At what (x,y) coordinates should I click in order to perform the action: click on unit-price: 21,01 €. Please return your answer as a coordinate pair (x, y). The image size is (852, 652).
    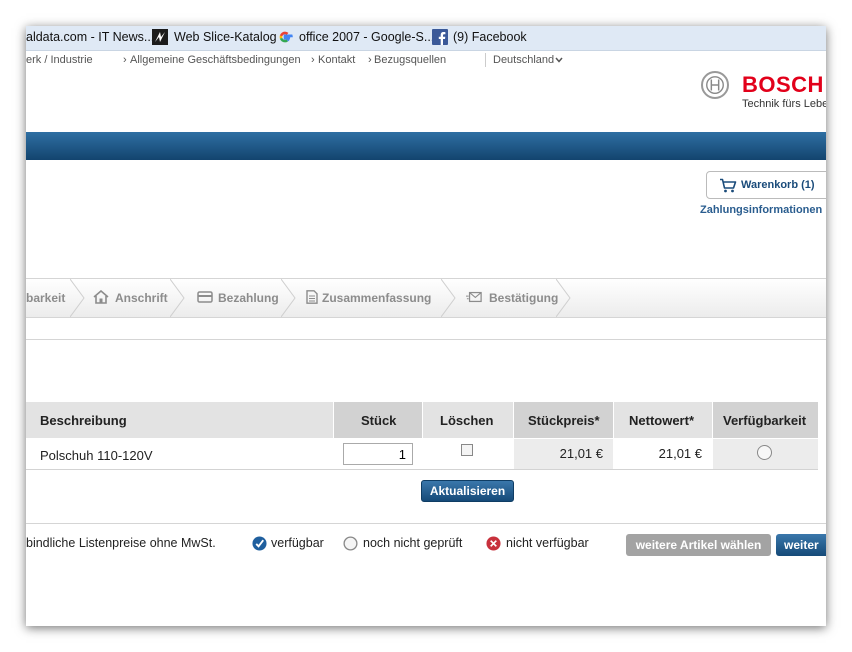
    Looking at the image, I should click on (581, 453).